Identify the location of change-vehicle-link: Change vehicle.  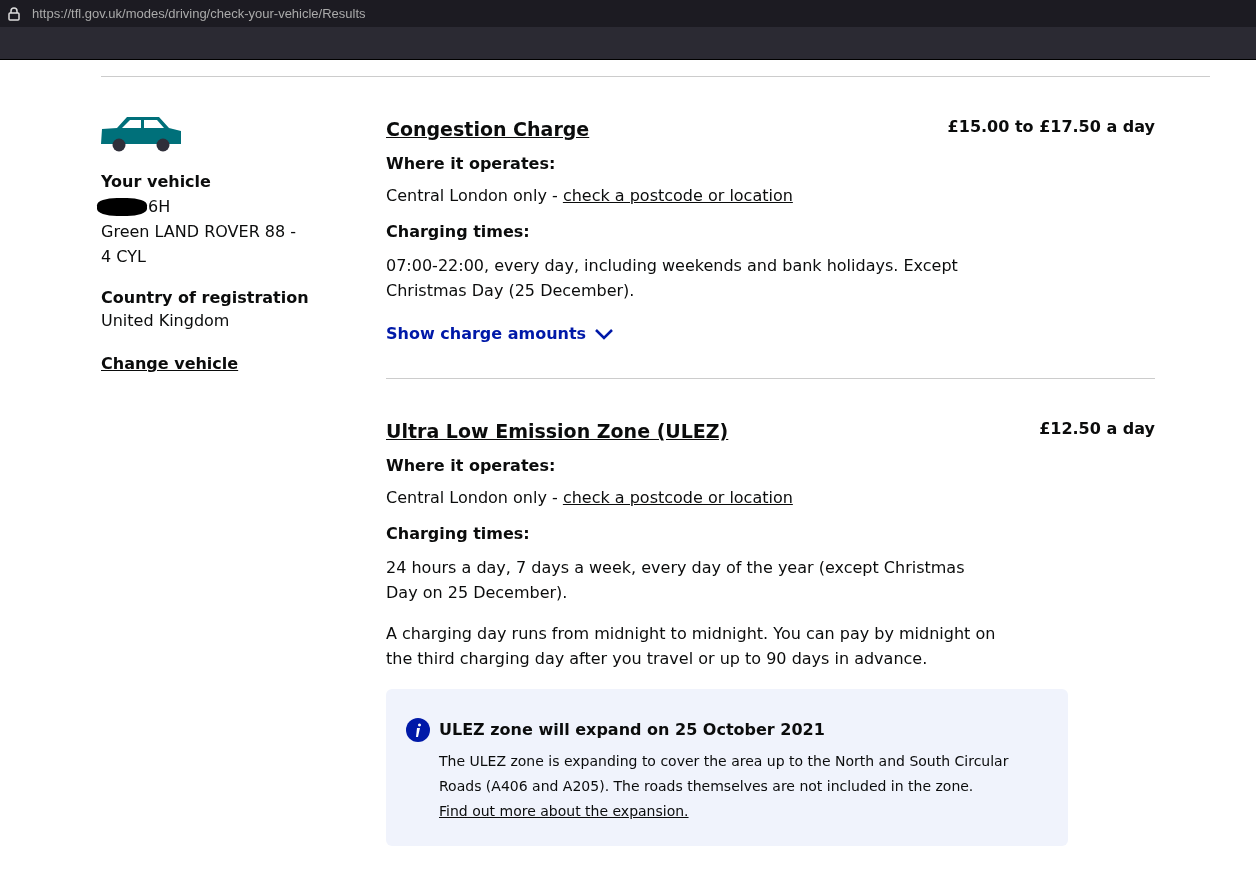
(170, 364).